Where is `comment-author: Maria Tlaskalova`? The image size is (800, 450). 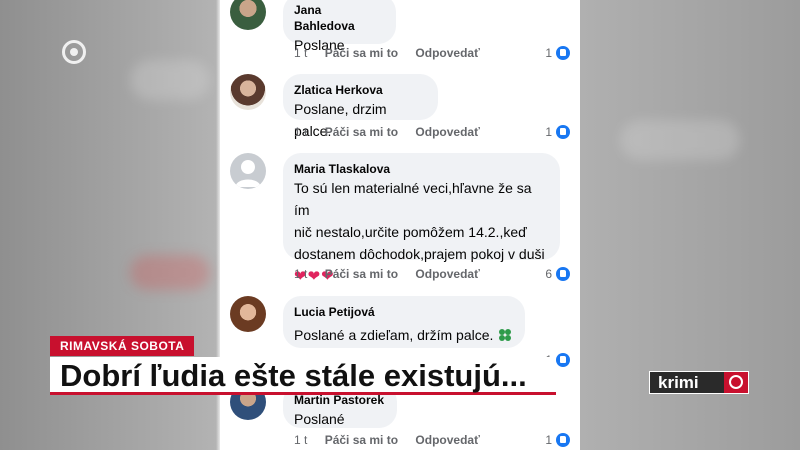 comment-author: Maria Tlaskalova is located at coordinates (421, 169).